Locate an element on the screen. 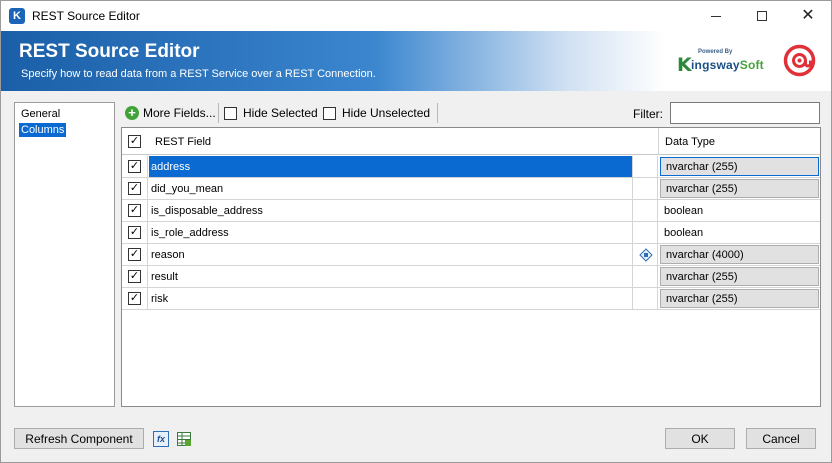 The height and width of the screenshot is (463, 832). rest-field-cell: risk is located at coordinates (391, 298).